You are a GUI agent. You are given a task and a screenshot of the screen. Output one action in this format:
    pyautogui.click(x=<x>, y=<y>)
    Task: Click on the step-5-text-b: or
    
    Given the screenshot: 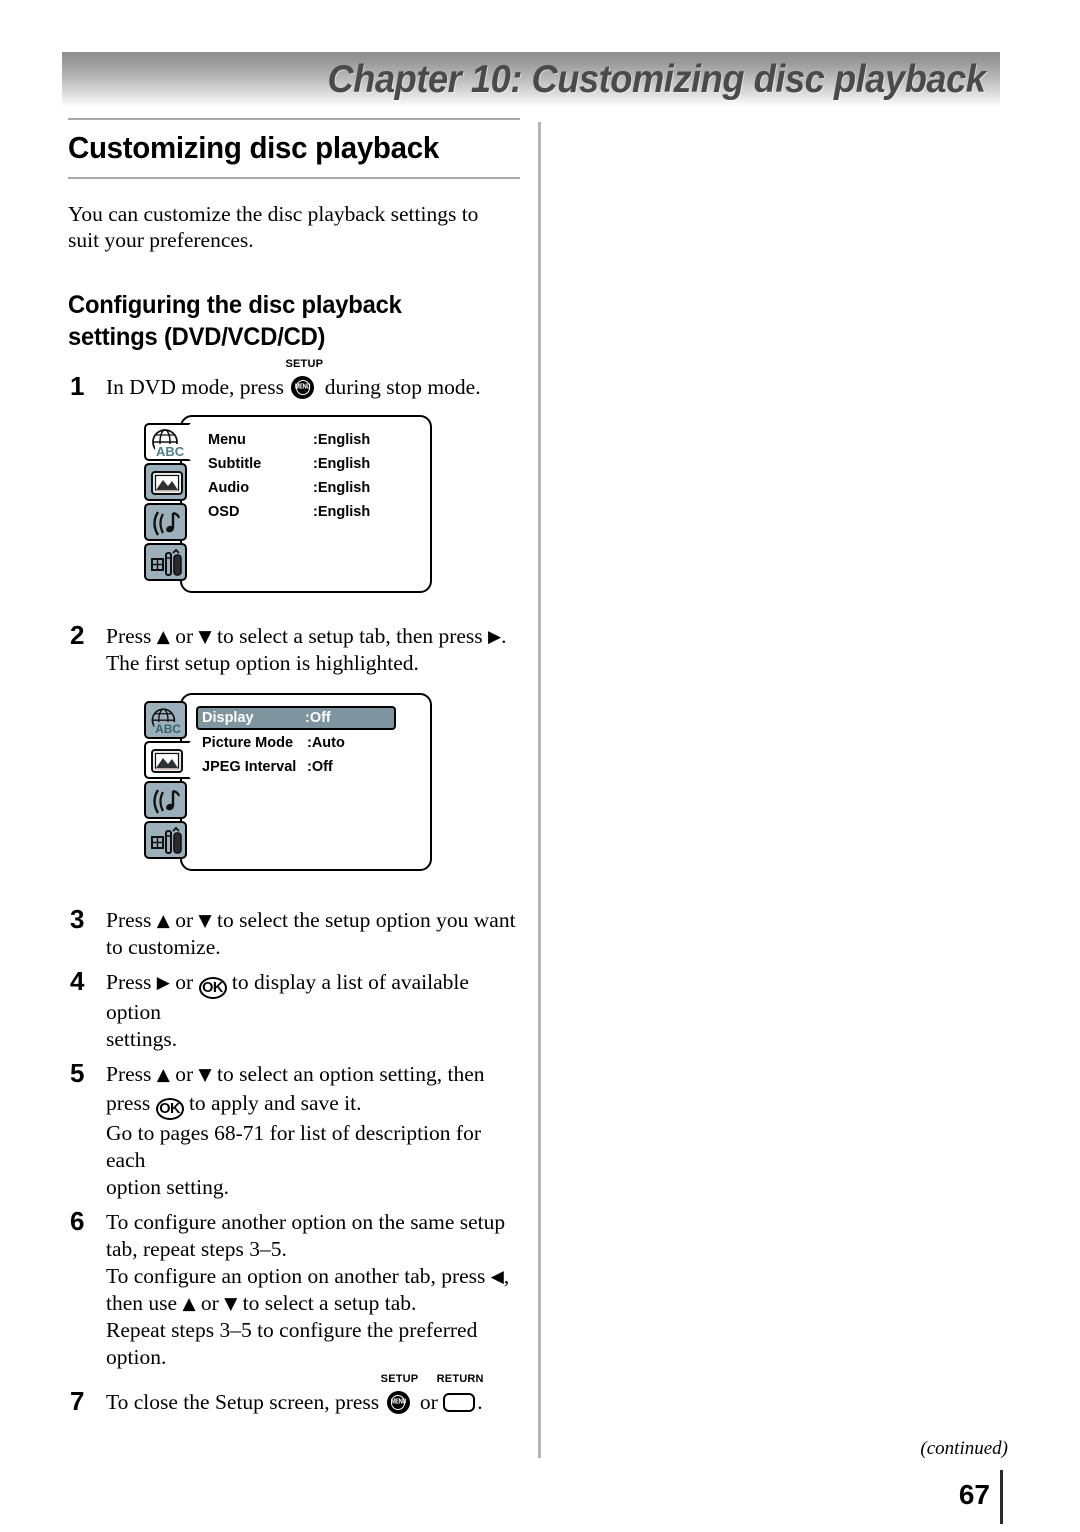 What is the action you would take?
    pyautogui.click(x=184, y=1073)
    